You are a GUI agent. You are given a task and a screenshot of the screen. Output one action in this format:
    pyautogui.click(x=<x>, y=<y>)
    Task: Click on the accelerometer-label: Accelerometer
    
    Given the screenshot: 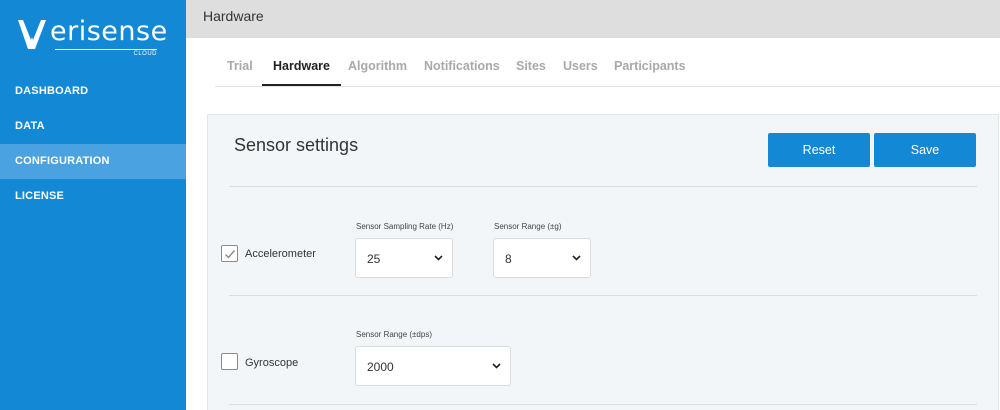 What is the action you would take?
    pyautogui.click(x=280, y=254)
    